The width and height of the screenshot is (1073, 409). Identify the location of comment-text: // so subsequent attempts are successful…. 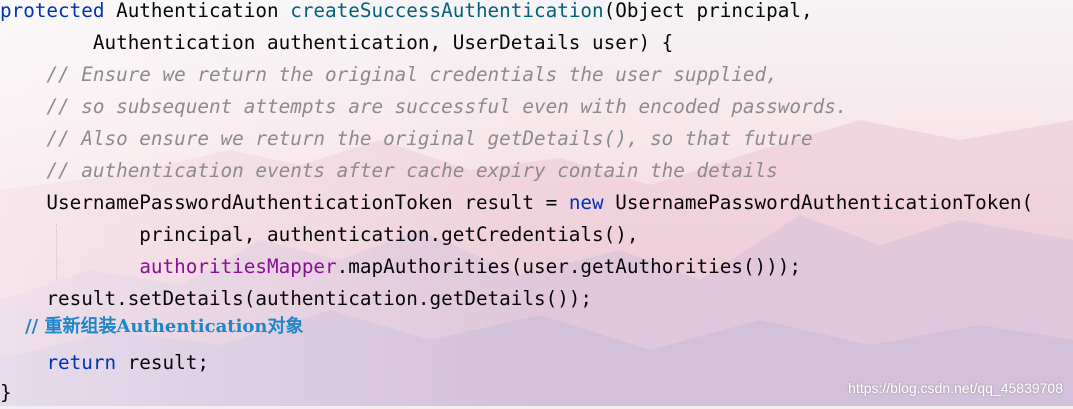
(424, 106).